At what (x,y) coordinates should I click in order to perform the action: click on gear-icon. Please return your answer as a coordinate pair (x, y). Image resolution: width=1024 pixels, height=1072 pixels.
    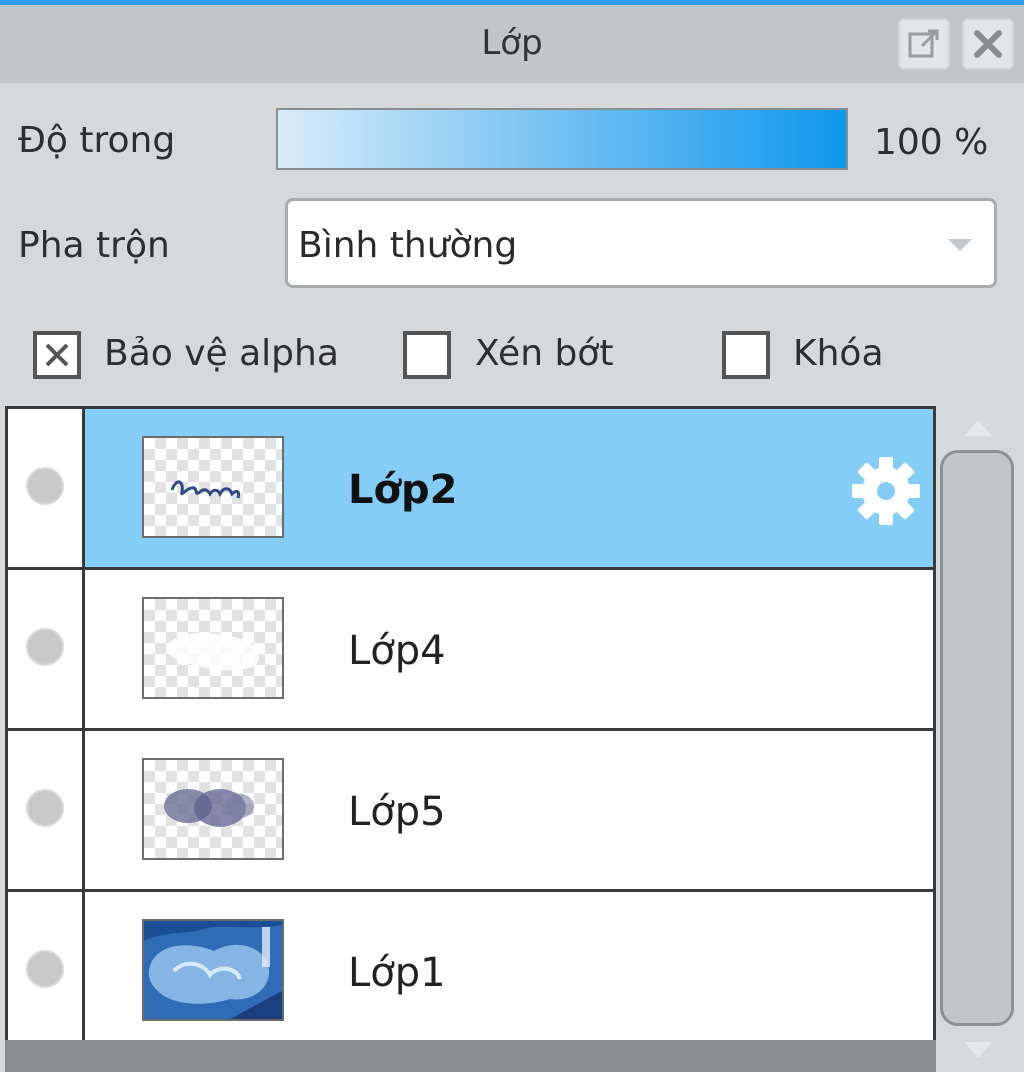
    Looking at the image, I should click on (886, 491).